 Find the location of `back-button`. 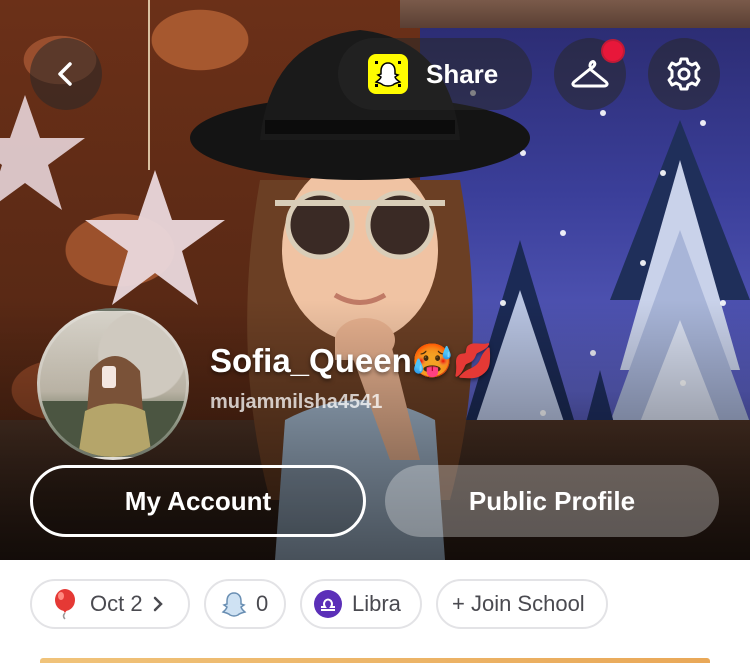

back-button is located at coordinates (66, 74).